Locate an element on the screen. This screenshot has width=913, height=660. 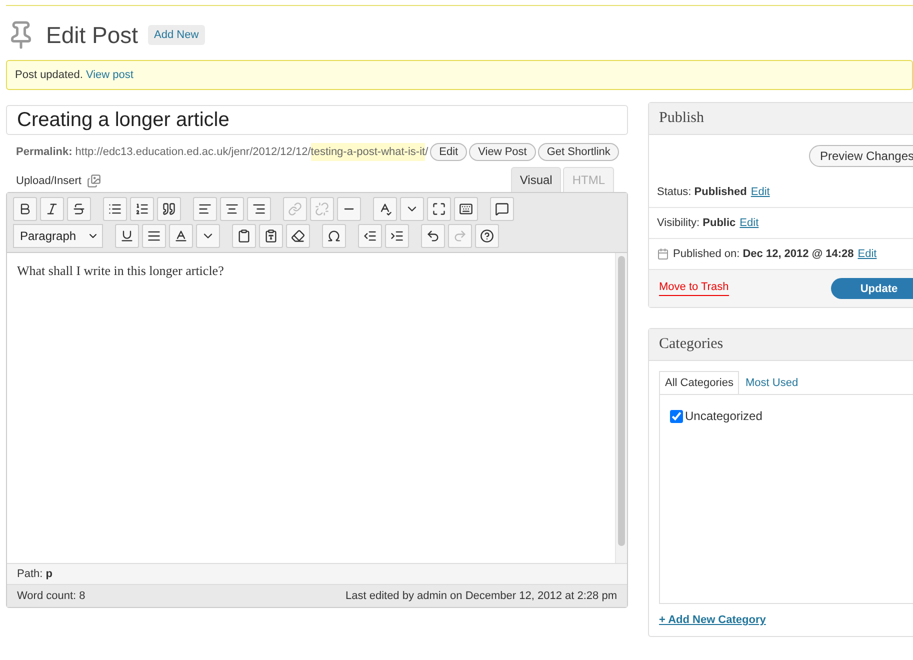
undo-icon is located at coordinates (433, 236).